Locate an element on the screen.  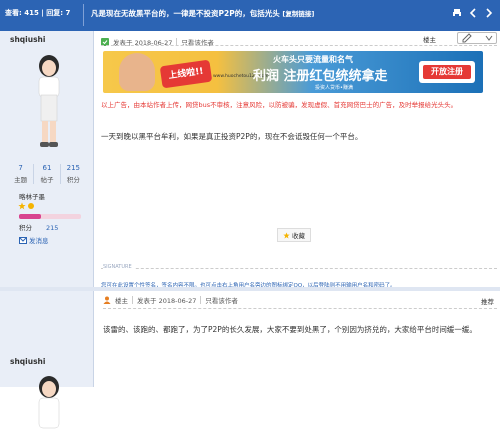
header-icons is located at coordinates (473, 13).